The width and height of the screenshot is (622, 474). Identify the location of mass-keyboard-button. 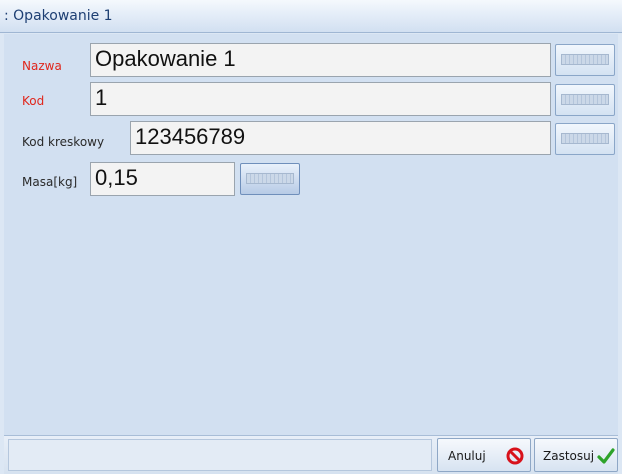
(270, 179).